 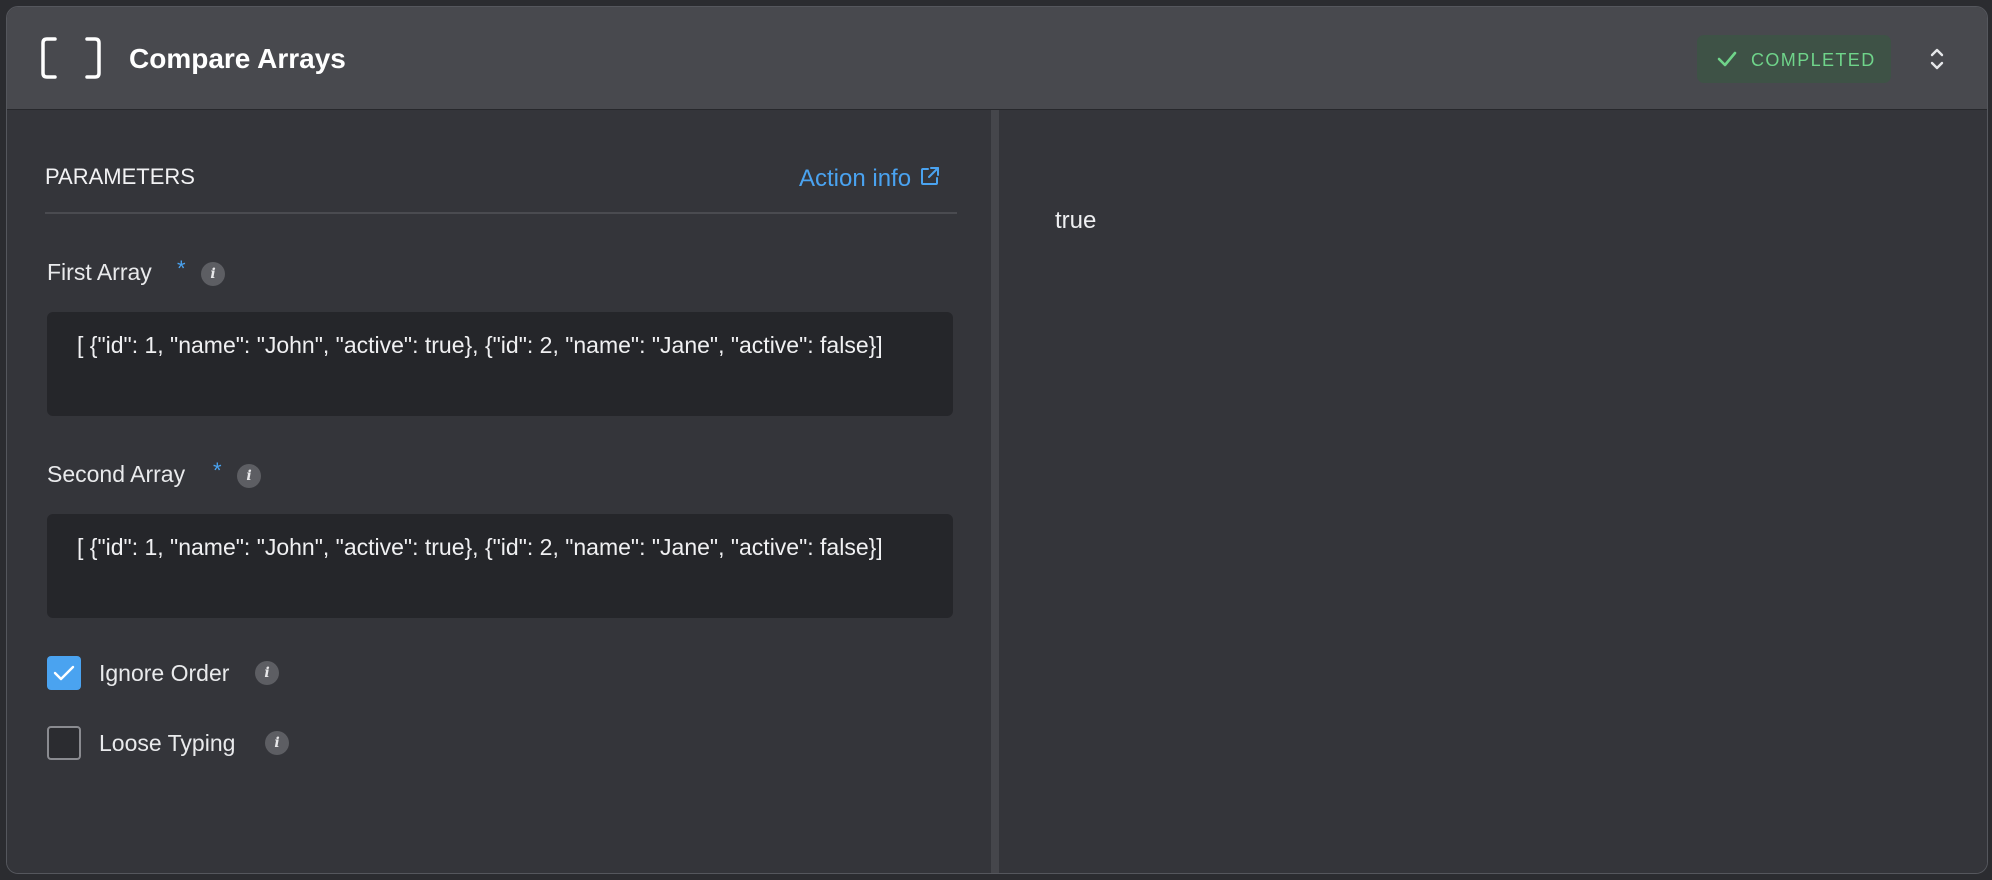 I want to click on parameters-heading: PARAMETERS, so click(x=120, y=176).